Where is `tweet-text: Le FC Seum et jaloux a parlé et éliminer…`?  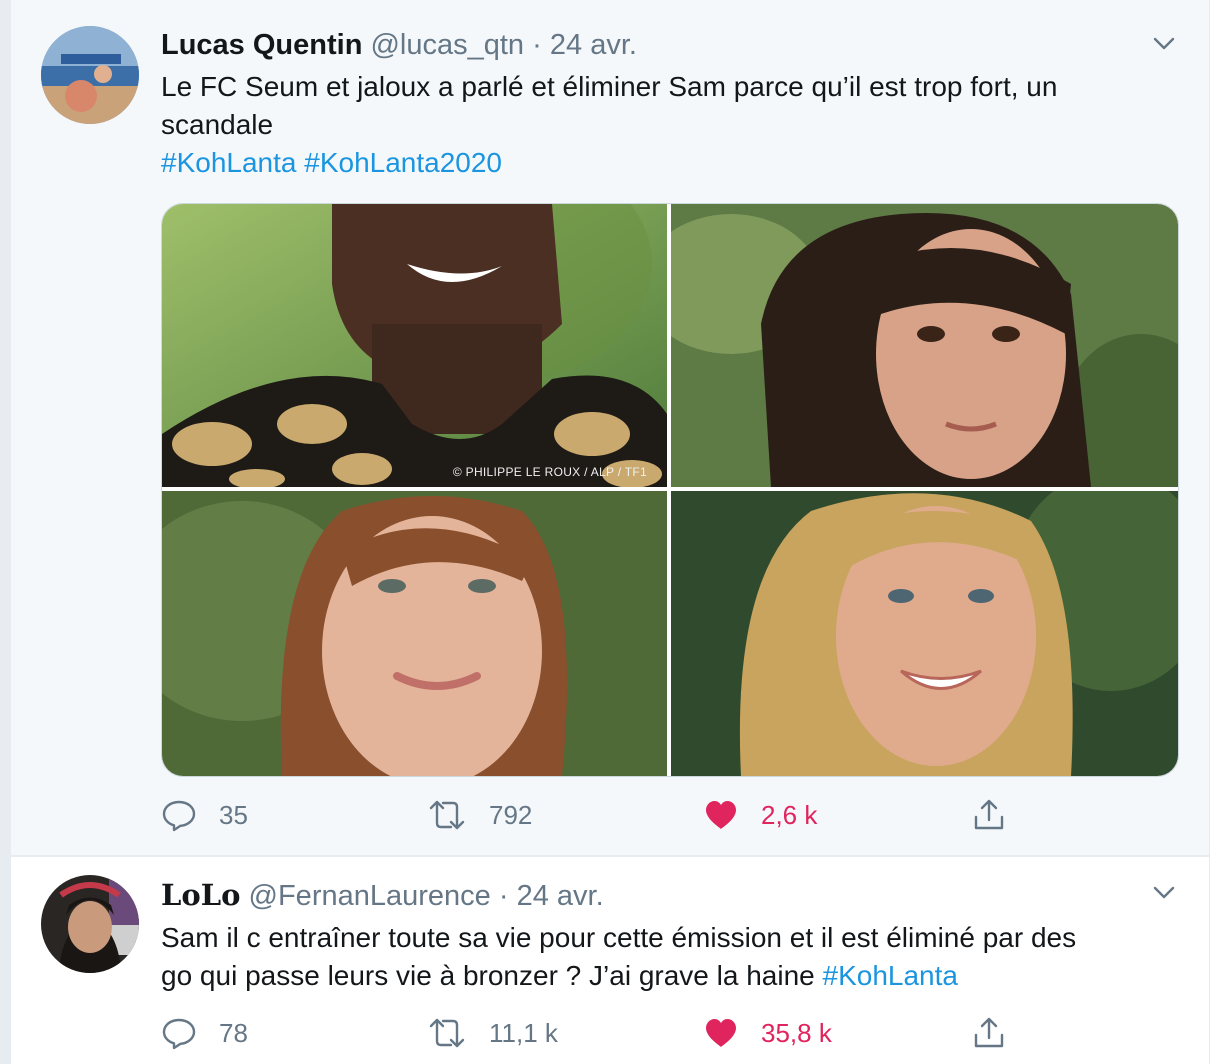 tweet-text: Le FC Seum et jaloux a parlé et éliminer… is located at coordinates (666, 125).